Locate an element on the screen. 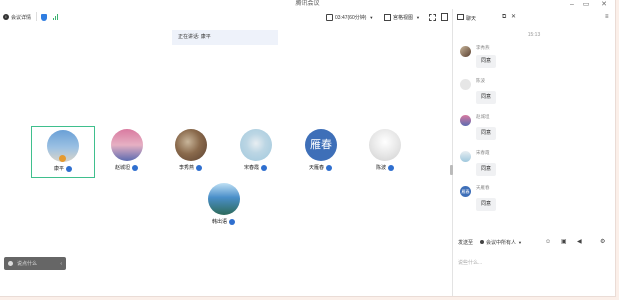 This screenshot has height=300, width=619. chat-icon is located at coordinates (460, 17).